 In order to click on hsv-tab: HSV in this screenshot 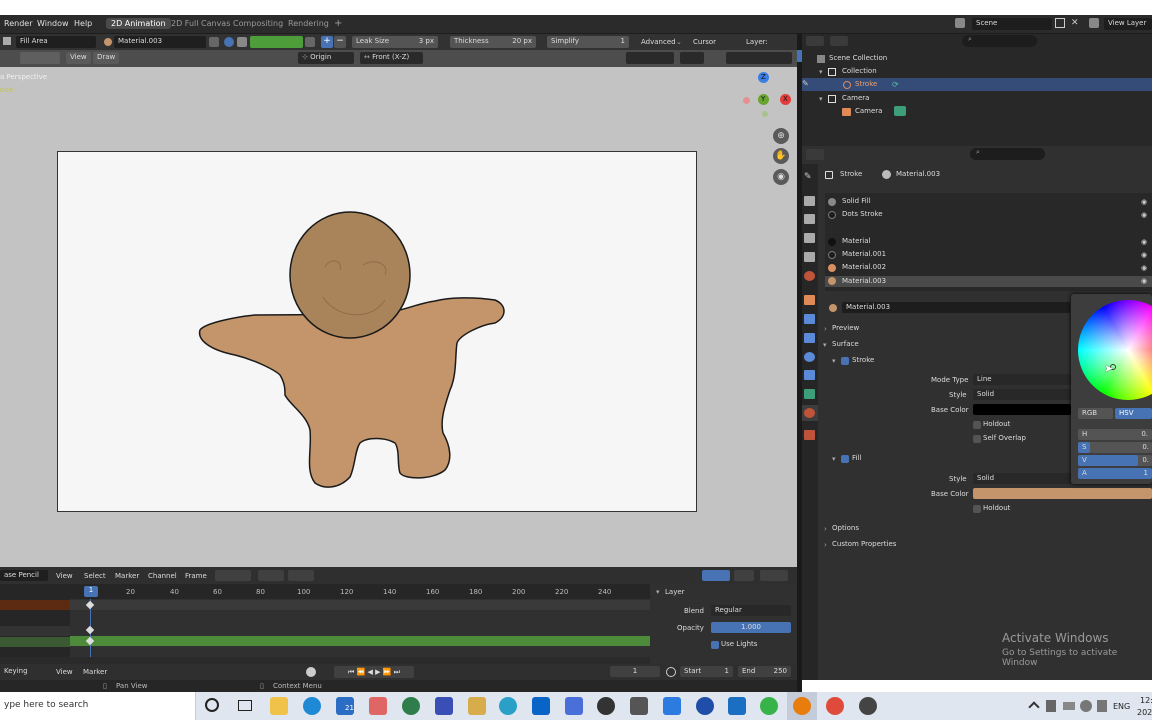, I will do `click(1133, 413)`.